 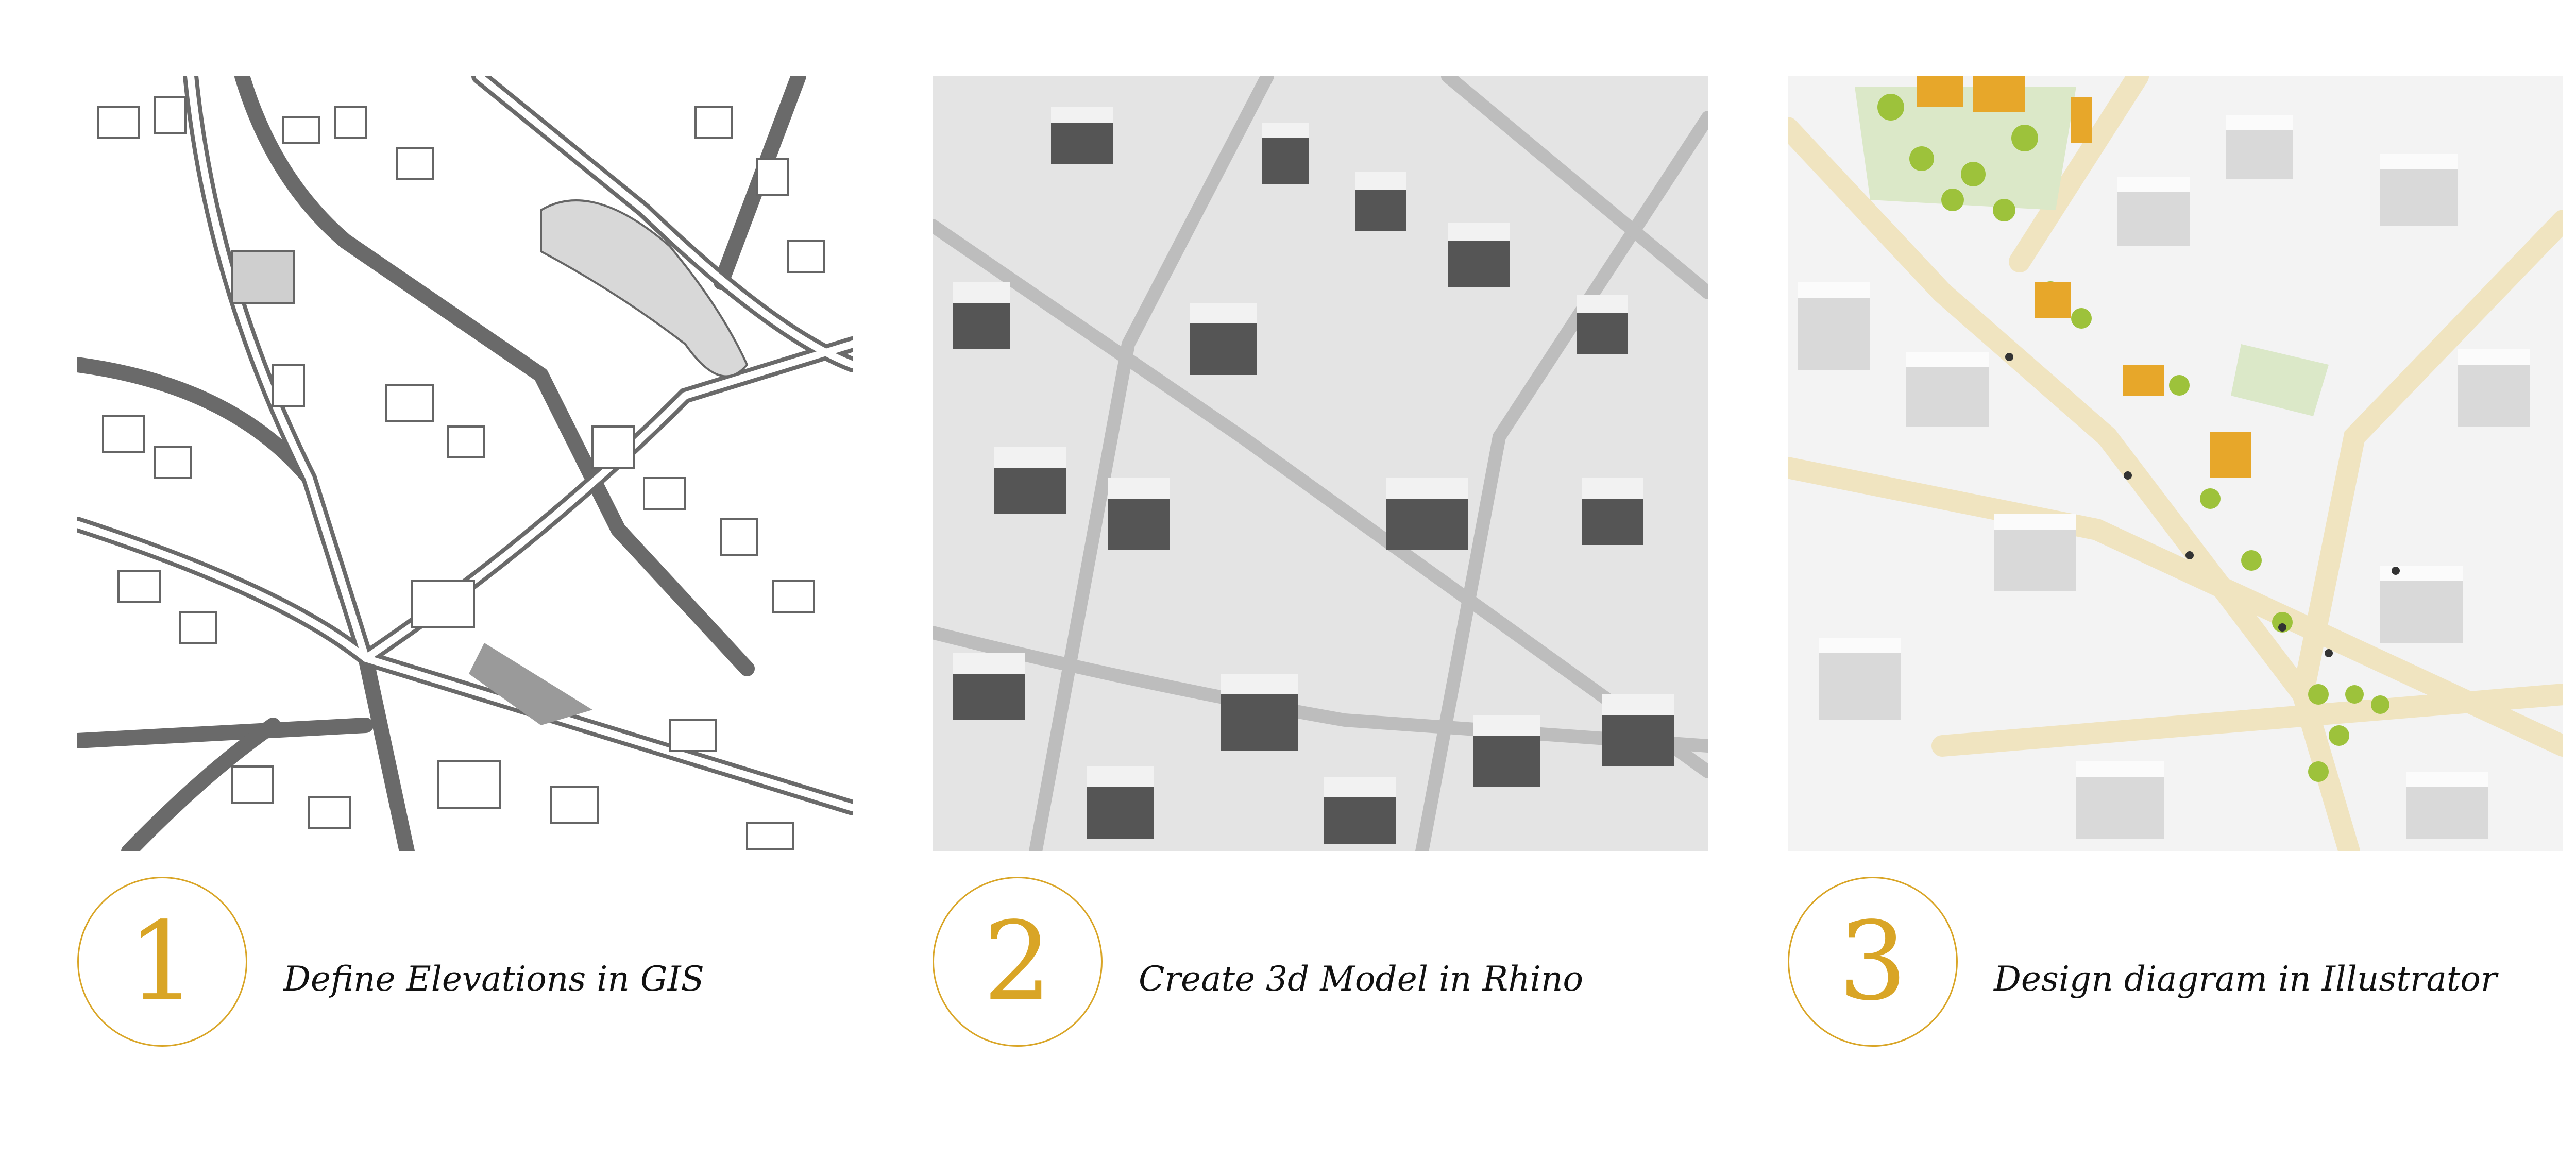 I want to click on step-number-badge: 1, so click(x=162, y=962).